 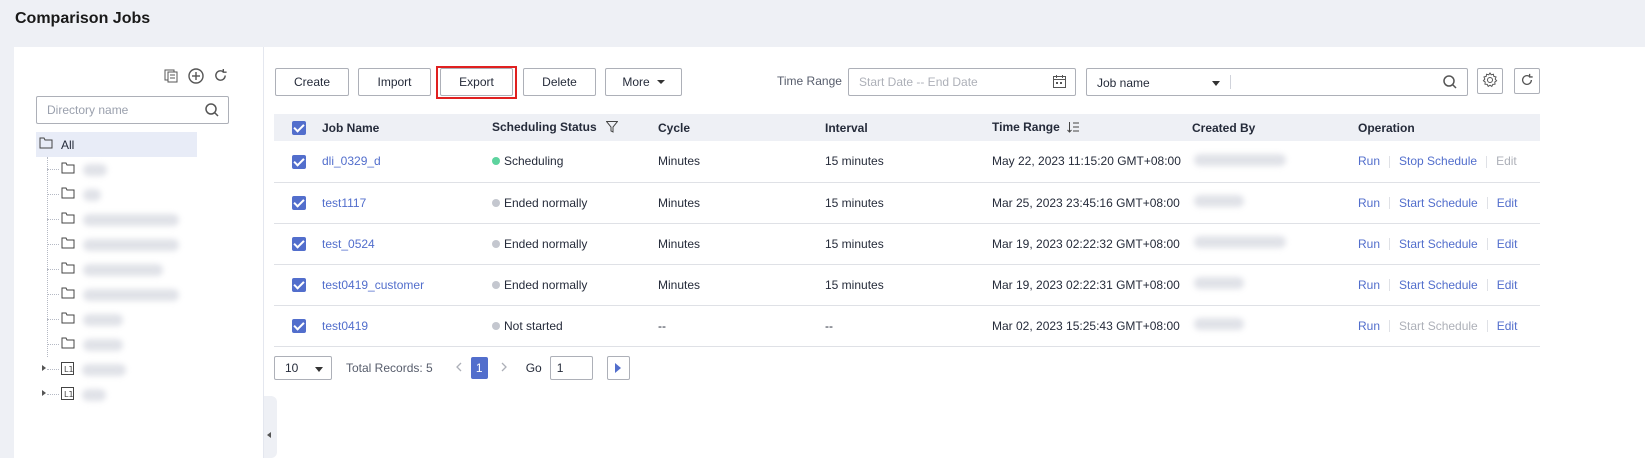 I want to click on refresh-button, so click(x=1527, y=81).